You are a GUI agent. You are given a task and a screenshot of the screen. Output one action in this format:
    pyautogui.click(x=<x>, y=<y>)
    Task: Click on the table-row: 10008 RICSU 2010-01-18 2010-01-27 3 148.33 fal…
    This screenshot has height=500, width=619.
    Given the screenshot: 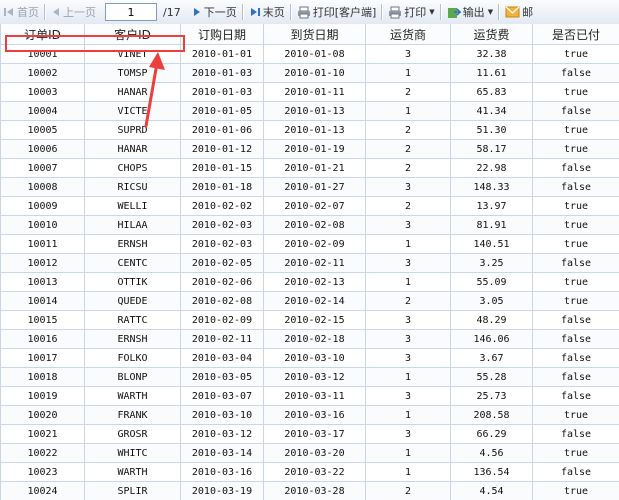 What is the action you would take?
    pyautogui.click(x=309, y=187)
    